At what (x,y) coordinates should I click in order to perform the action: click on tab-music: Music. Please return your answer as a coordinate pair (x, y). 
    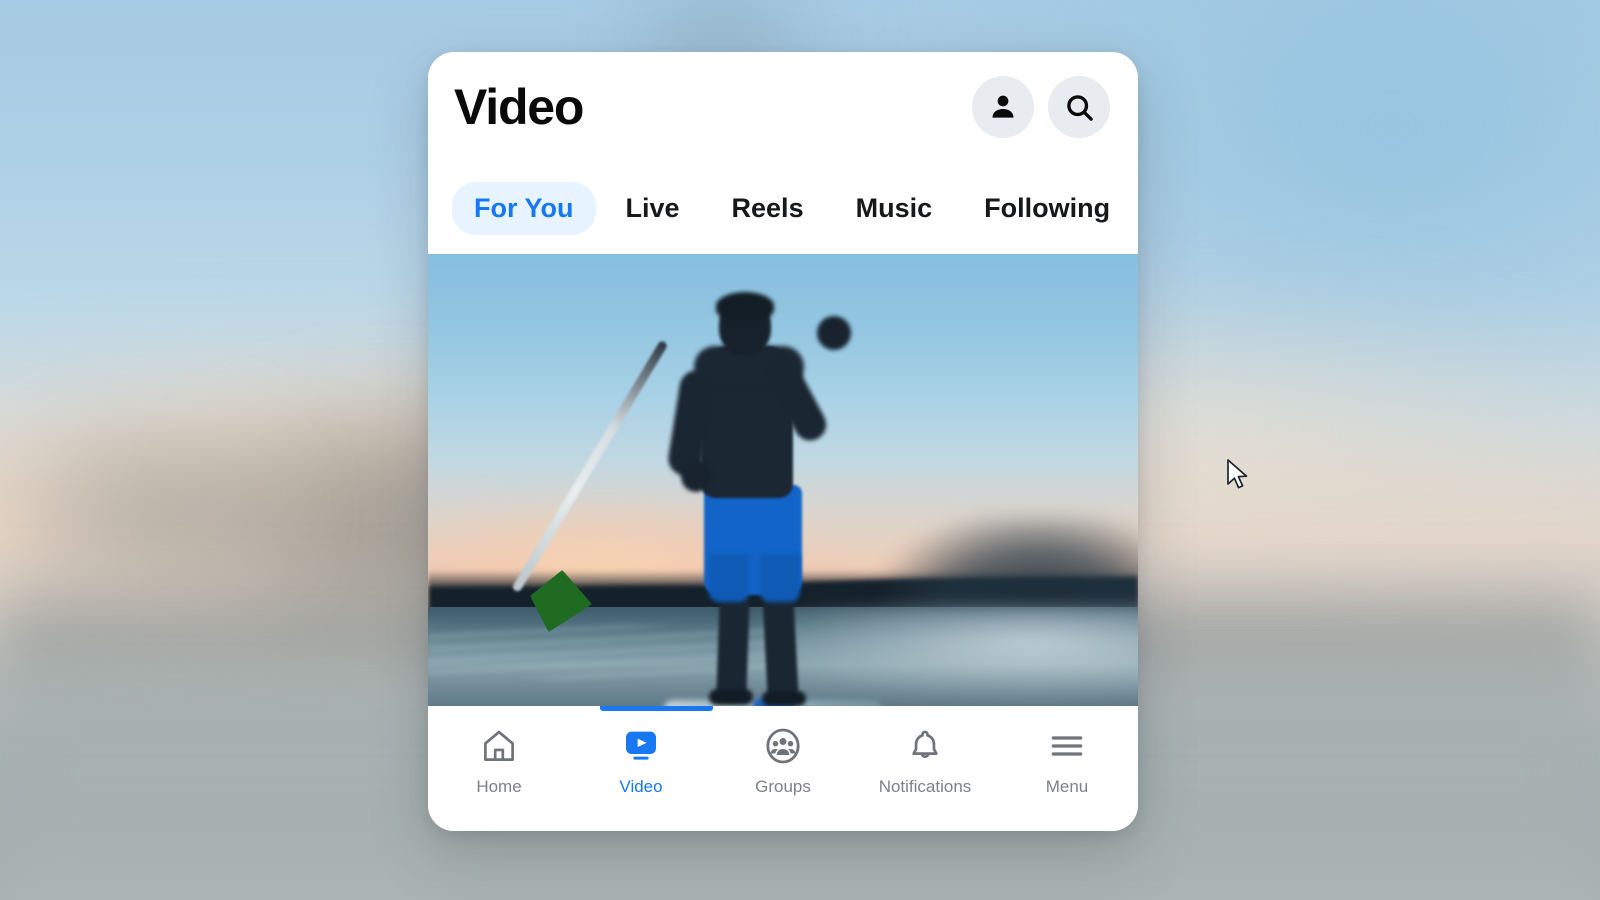
    Looking at the image, I should click on (894, 208).